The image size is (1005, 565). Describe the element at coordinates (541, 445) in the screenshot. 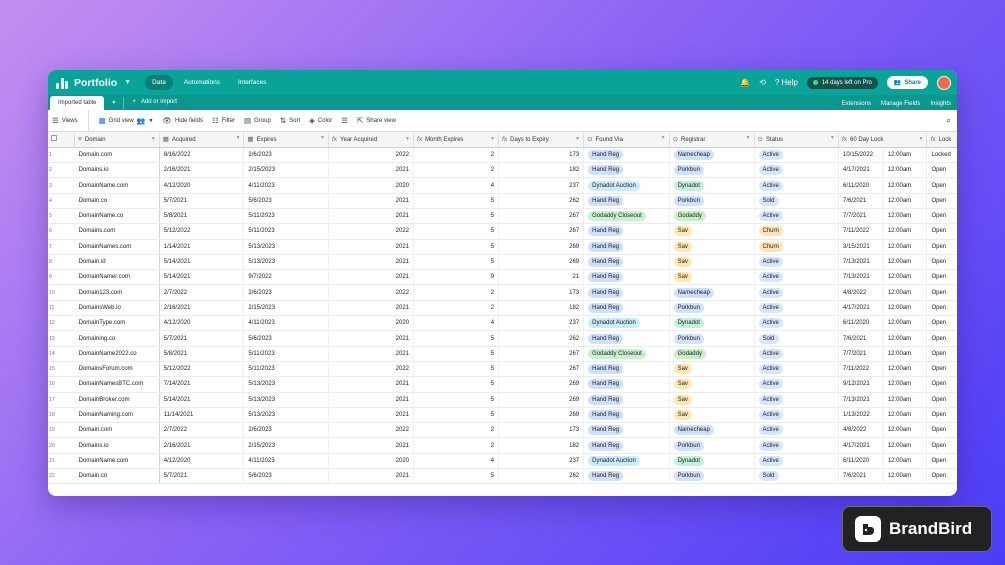

I see `number-cell: 182` at that location.